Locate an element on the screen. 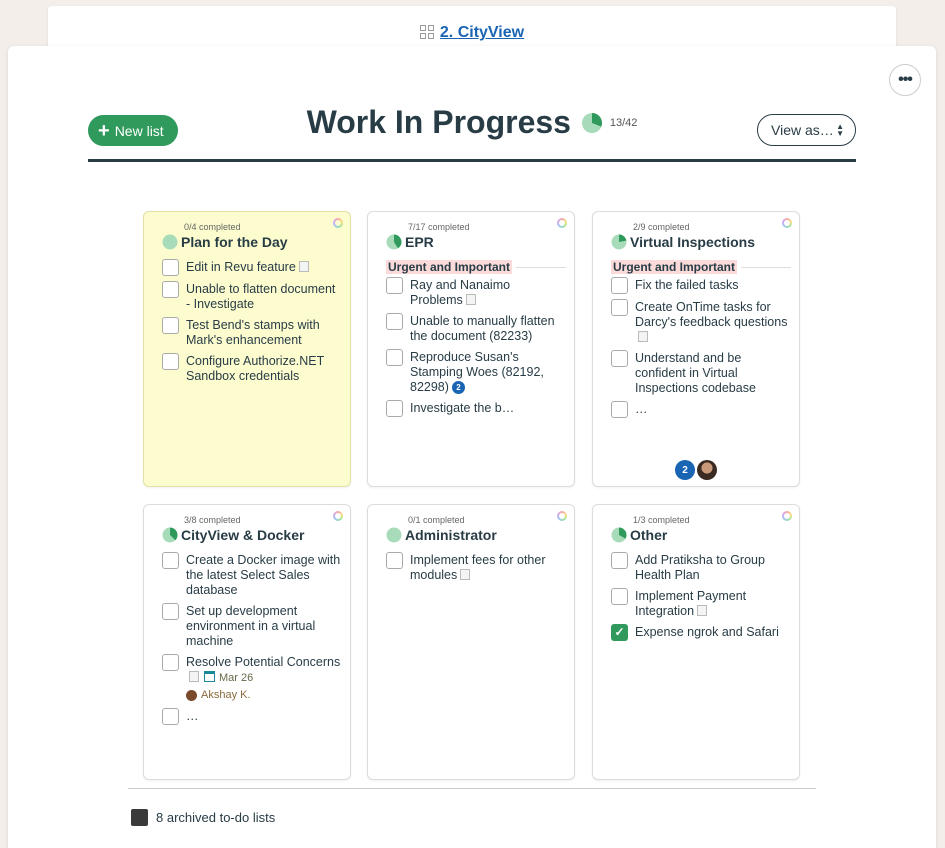 The image size is (945, 848). archive-box-icon is located at coordinates (139, 817).